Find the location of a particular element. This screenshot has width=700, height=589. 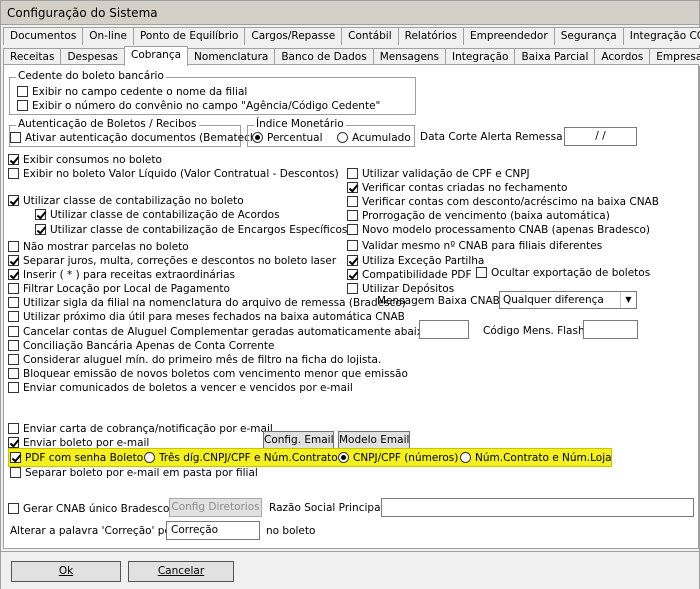

config-diretorios-button: Config Diretorios is located at coordinates (215, 507).